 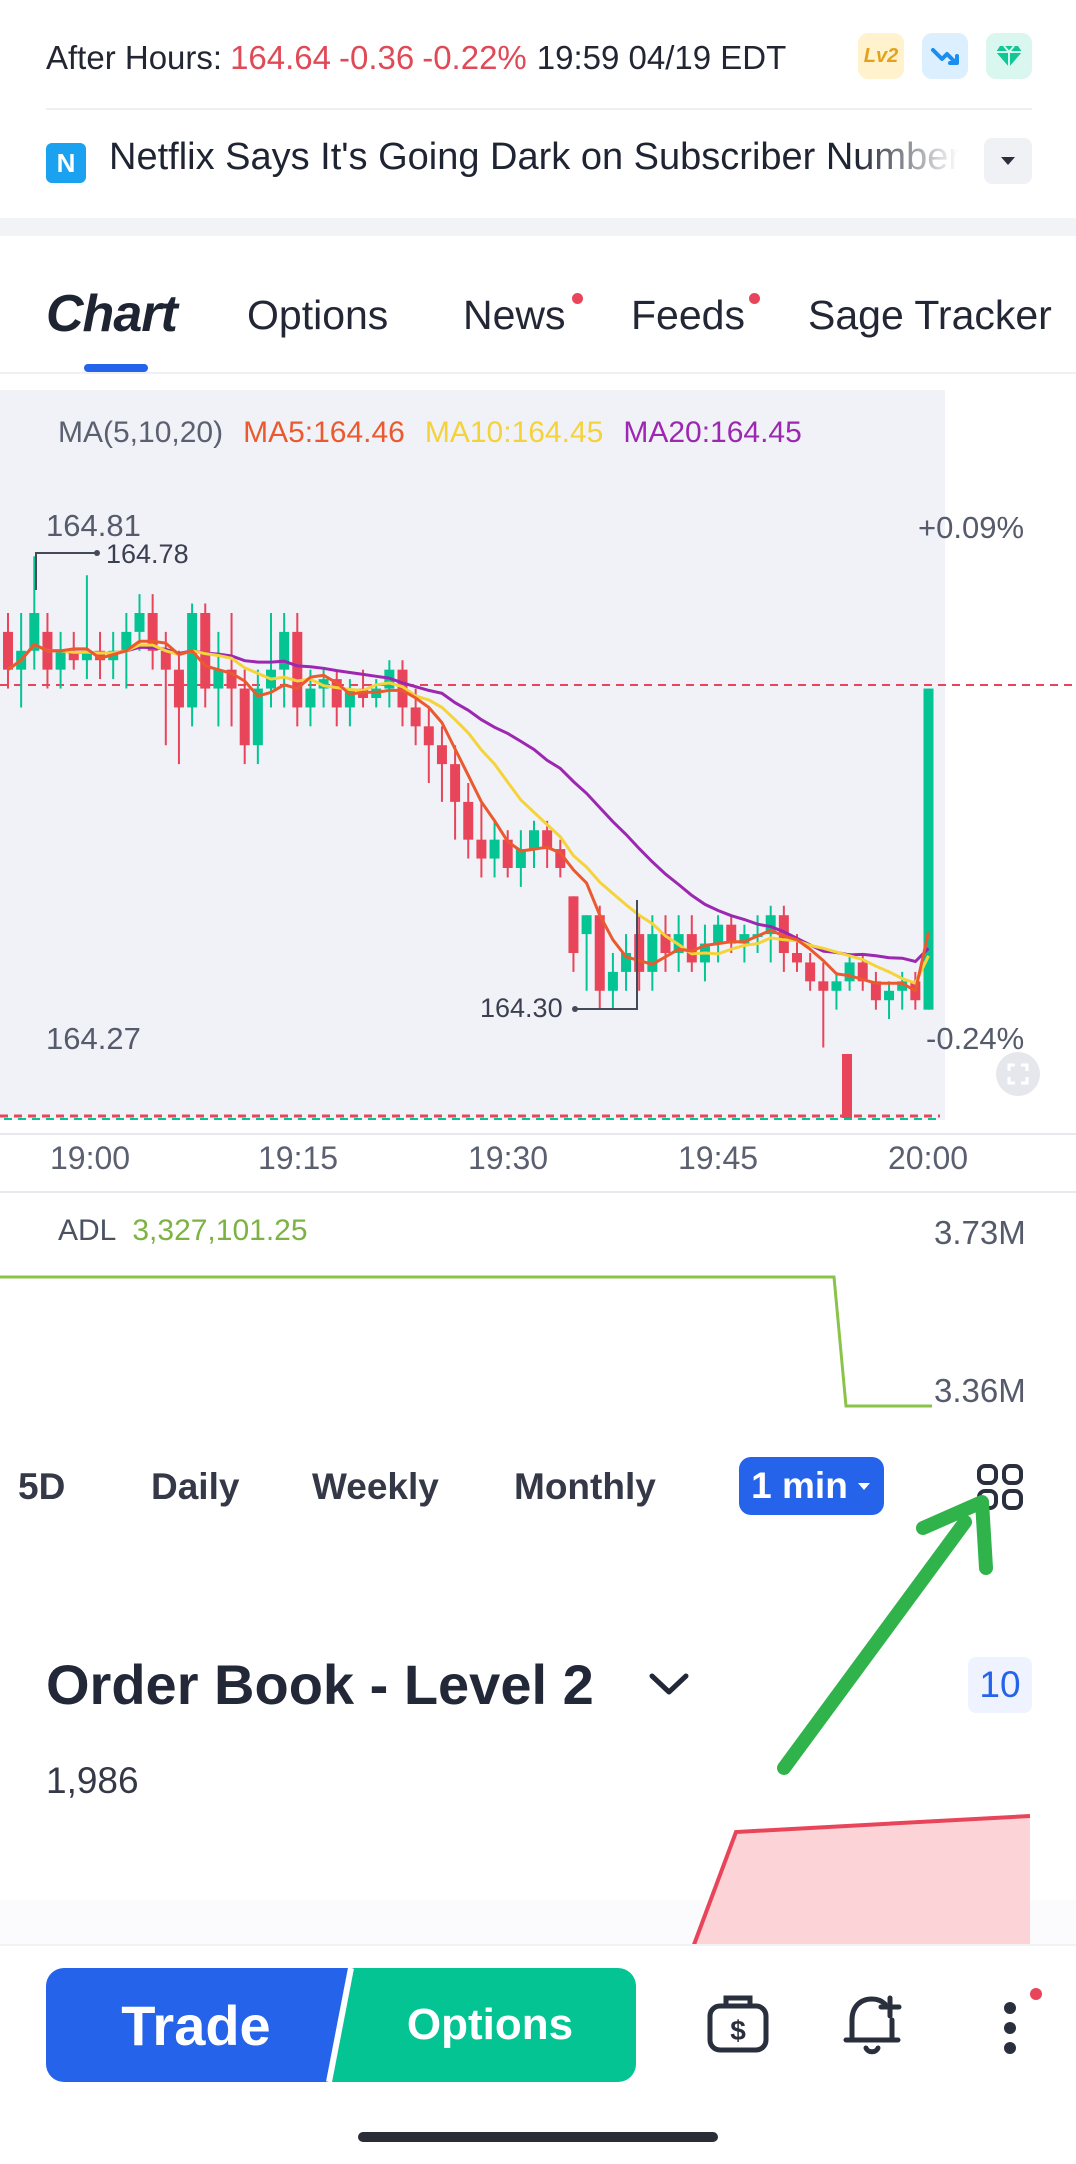 I want to click on chevron-down-icon, so click(x=669, y=1685).